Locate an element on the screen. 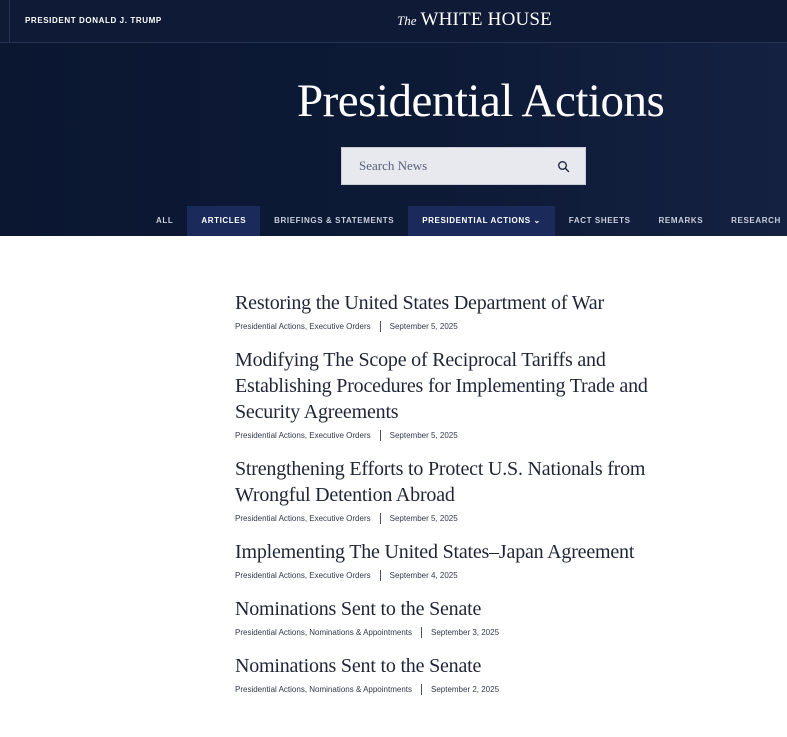 This screenshot has height=737, width=787. topbar-divider is located at coordinates (9, 21).